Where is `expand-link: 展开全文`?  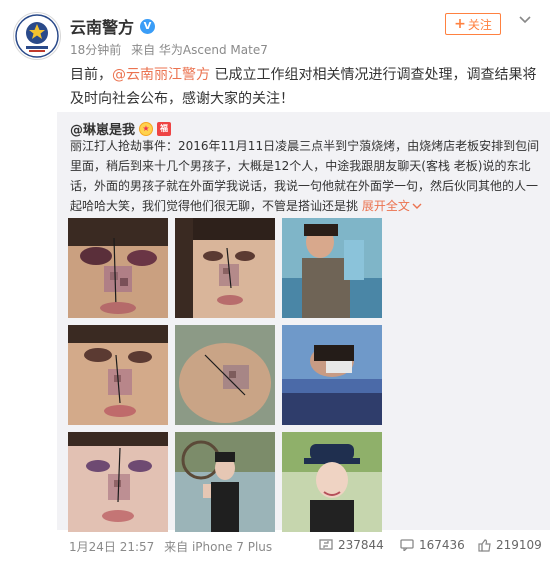
expand-link: 展开全文 is located at coordinates (392, 206).